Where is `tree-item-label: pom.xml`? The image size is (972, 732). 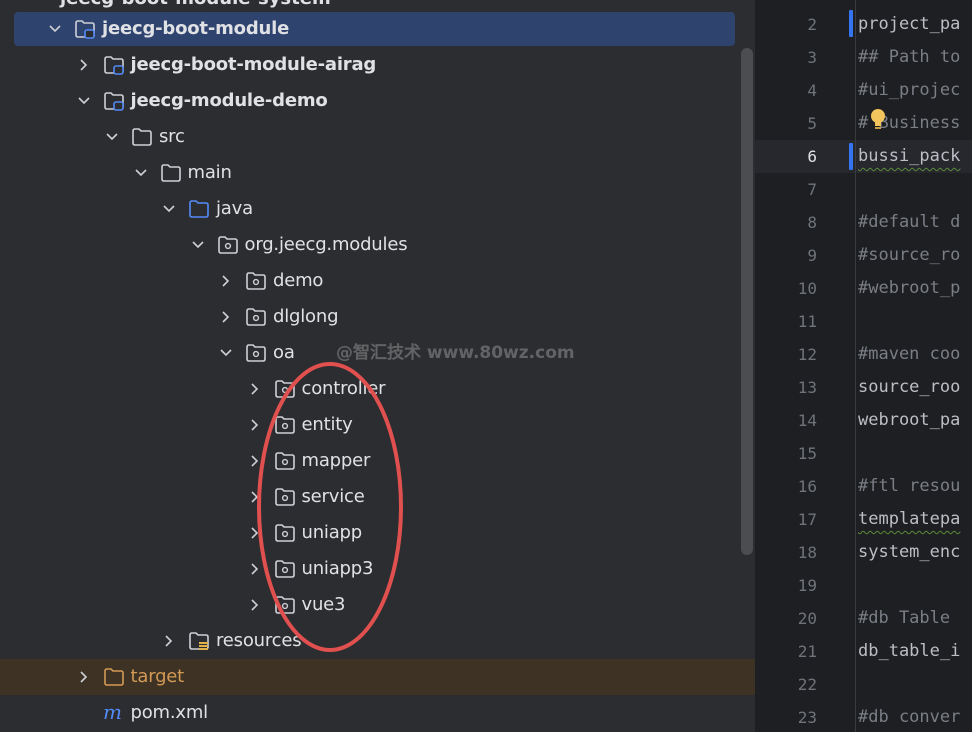 tree-item-label: pom.xml is located at coordinates (169, 712).